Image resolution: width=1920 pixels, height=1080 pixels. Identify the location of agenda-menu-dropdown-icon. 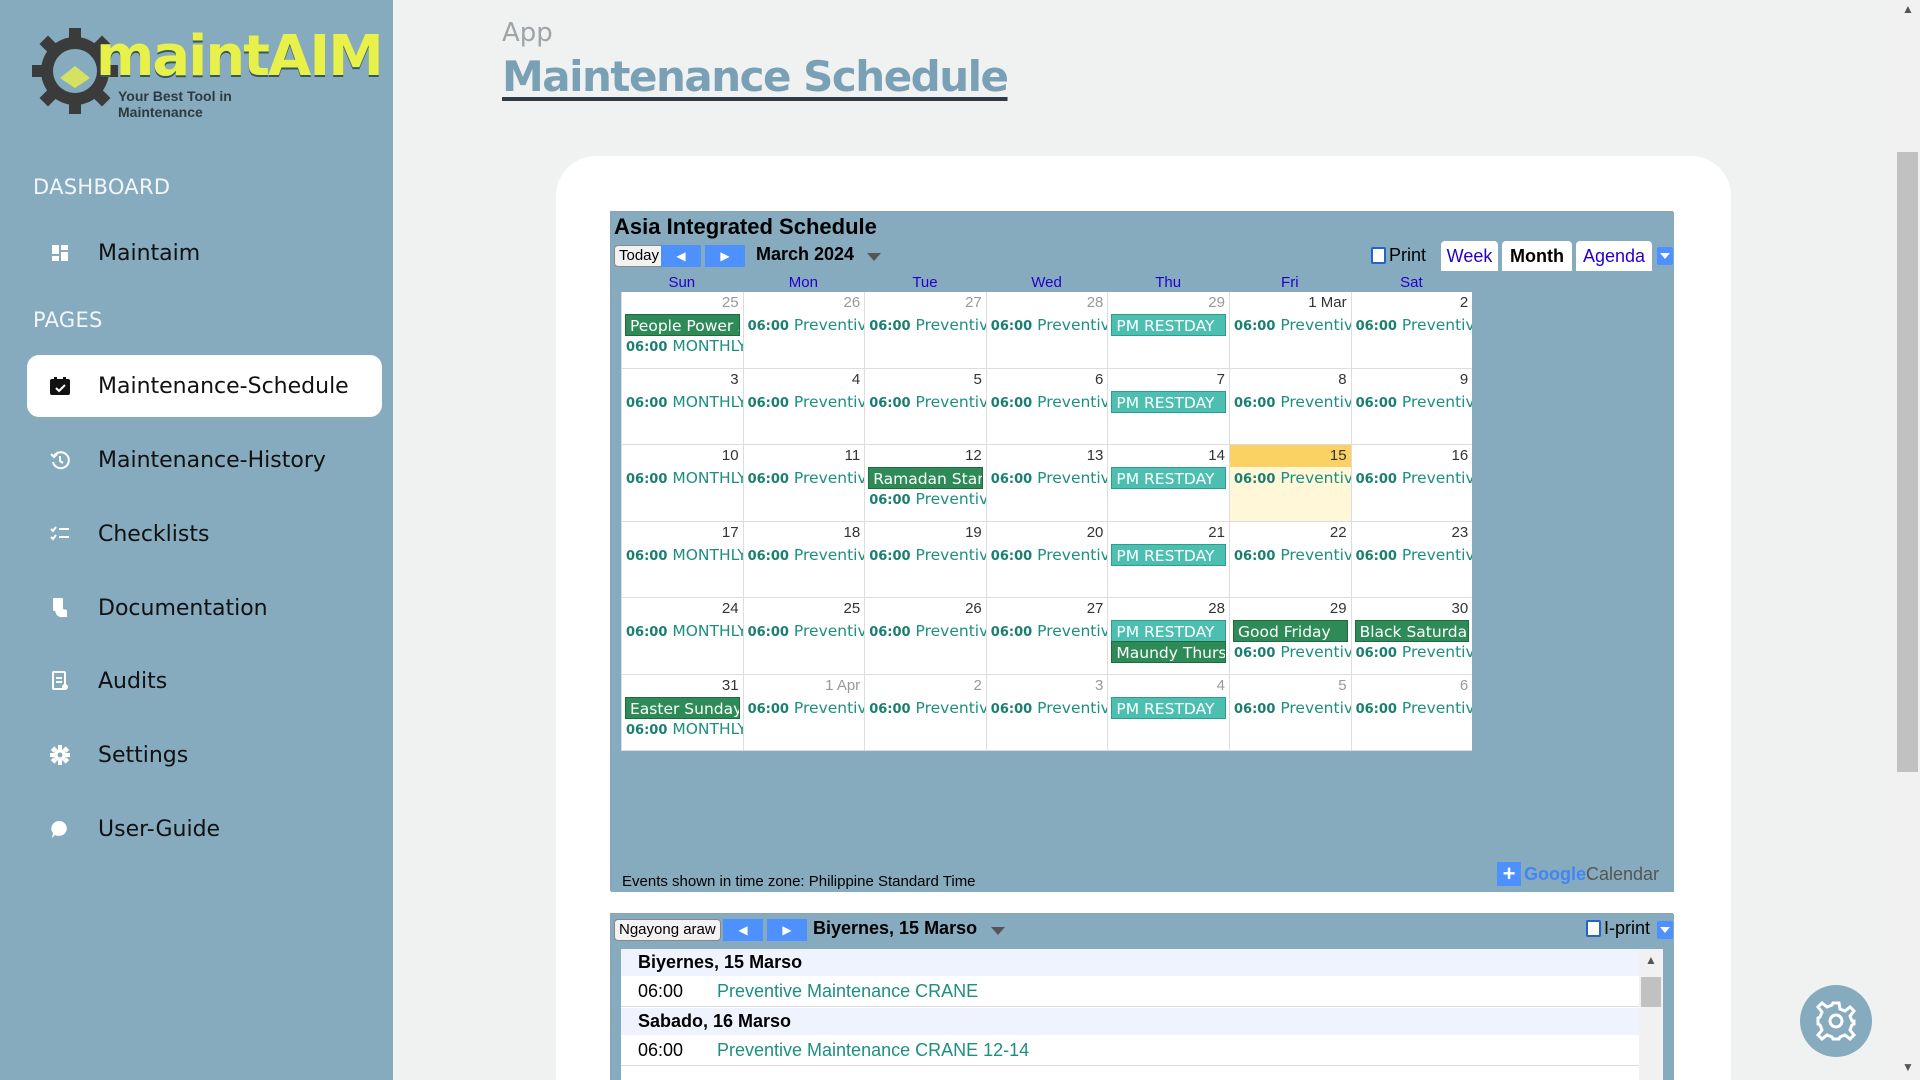
(1665, 930).